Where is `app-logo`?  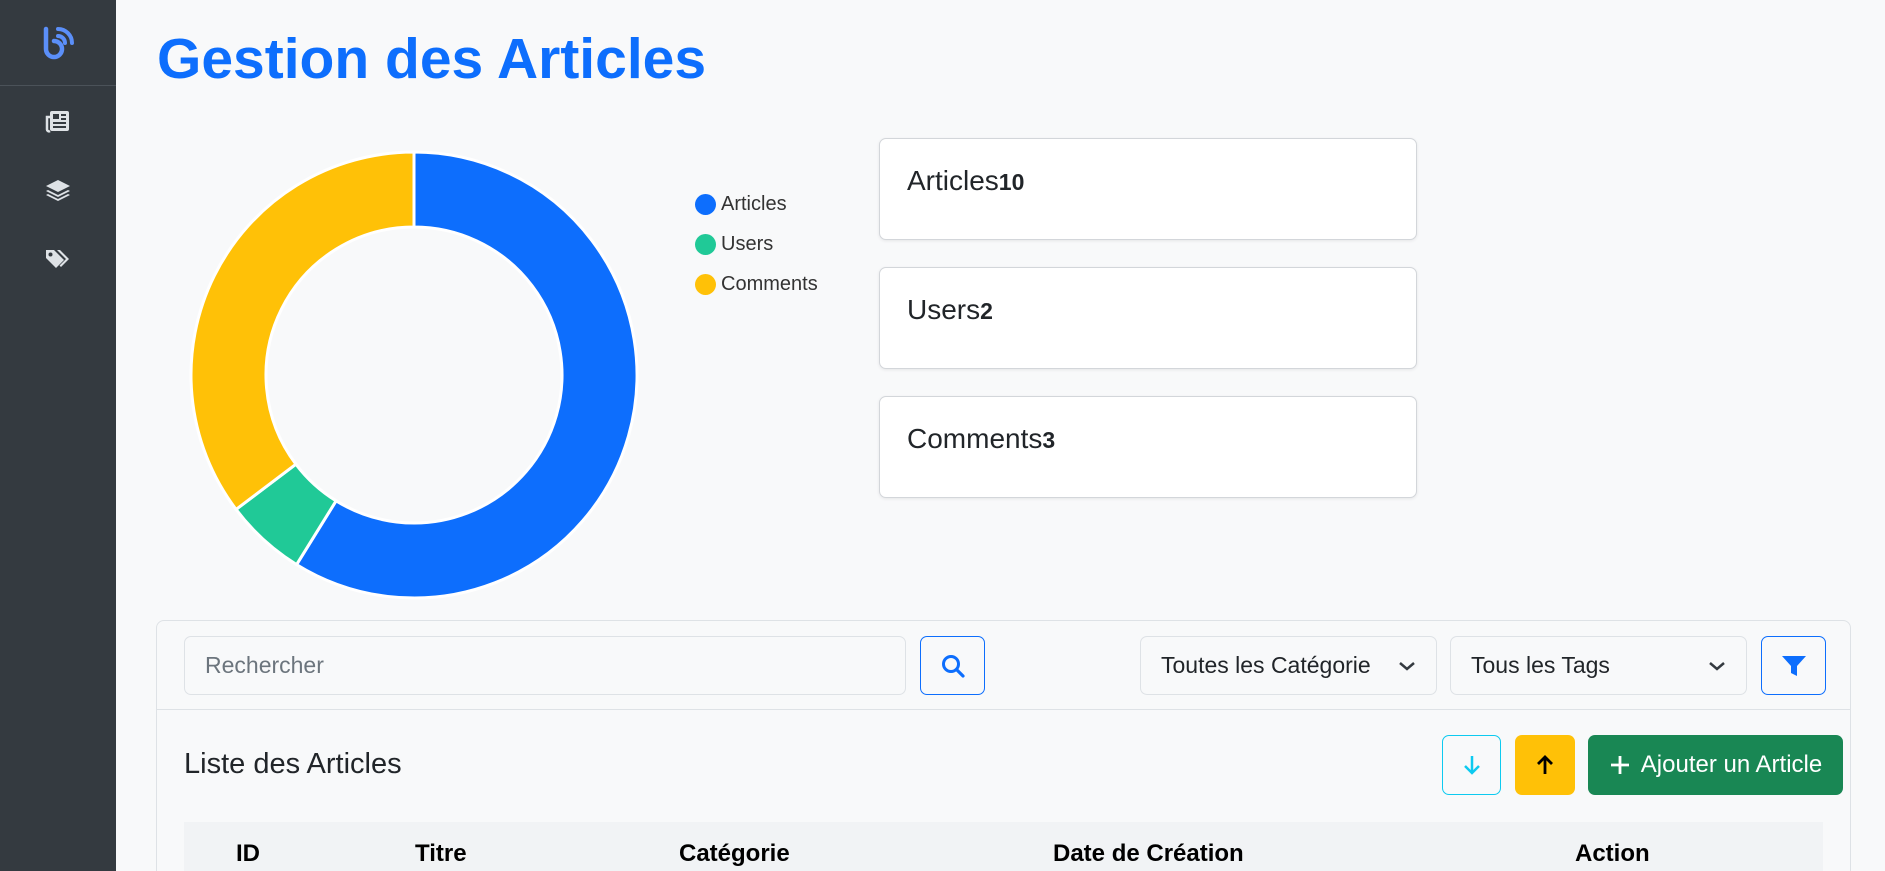
app-logo is located at coordinates (58, 43).